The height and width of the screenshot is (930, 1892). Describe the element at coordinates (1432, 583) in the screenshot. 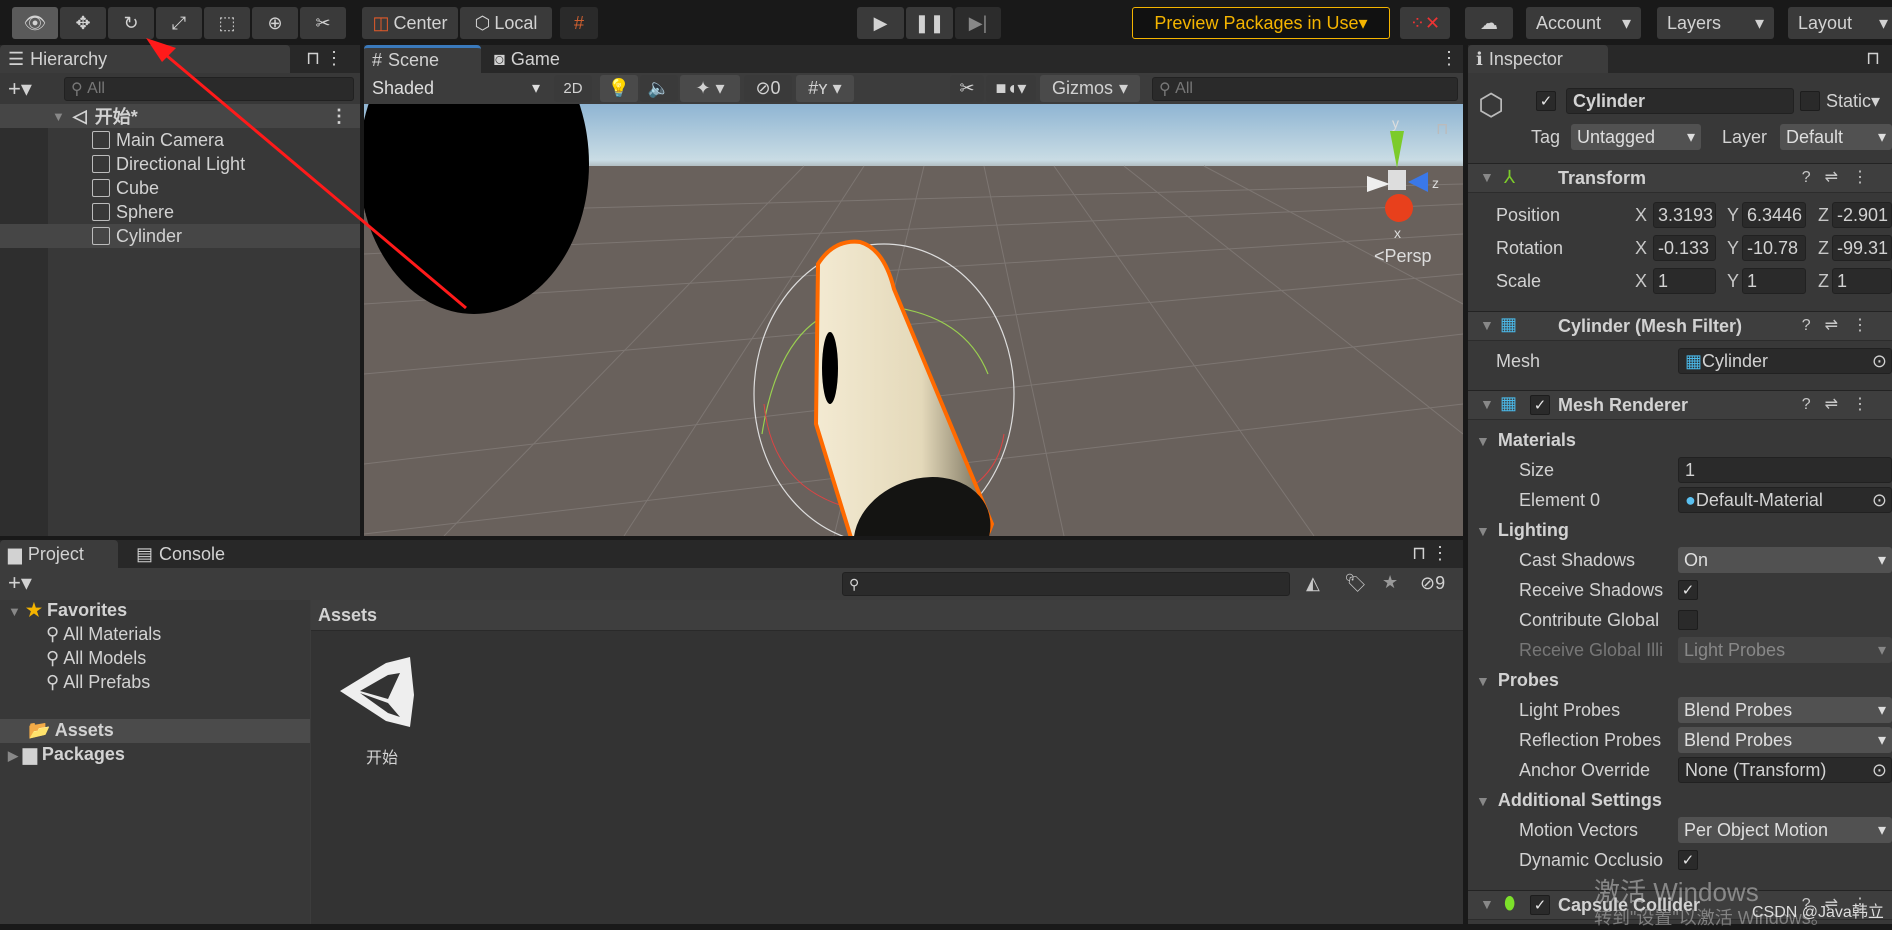

I see `hidden-packages-button: ⊘9` at that location.